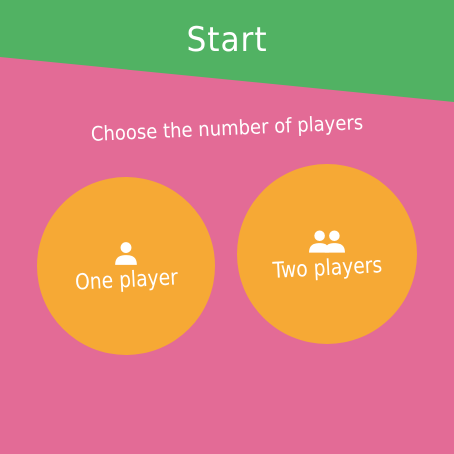  I want to click on person-icon, so click(126, 253).